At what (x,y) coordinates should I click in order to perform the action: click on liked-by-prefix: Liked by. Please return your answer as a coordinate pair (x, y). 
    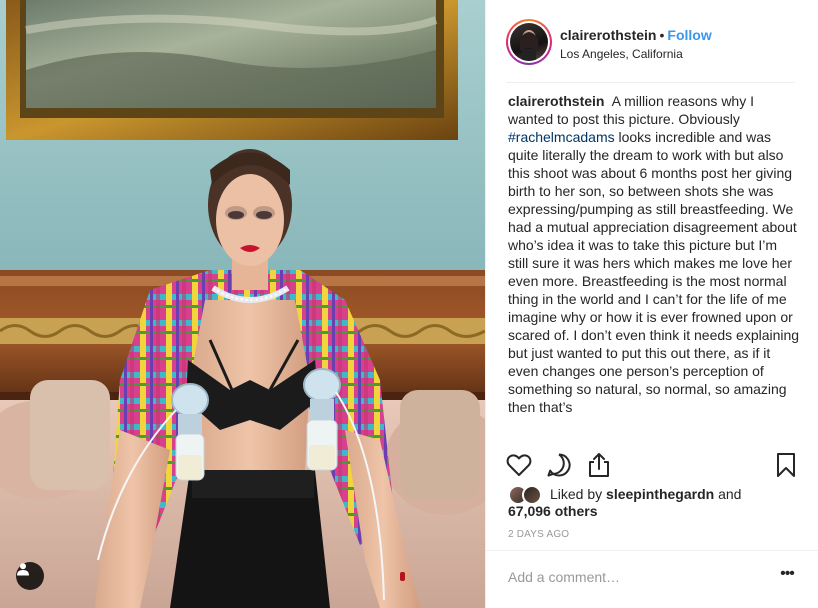
    Looking at the image, I should click on (576, 494).